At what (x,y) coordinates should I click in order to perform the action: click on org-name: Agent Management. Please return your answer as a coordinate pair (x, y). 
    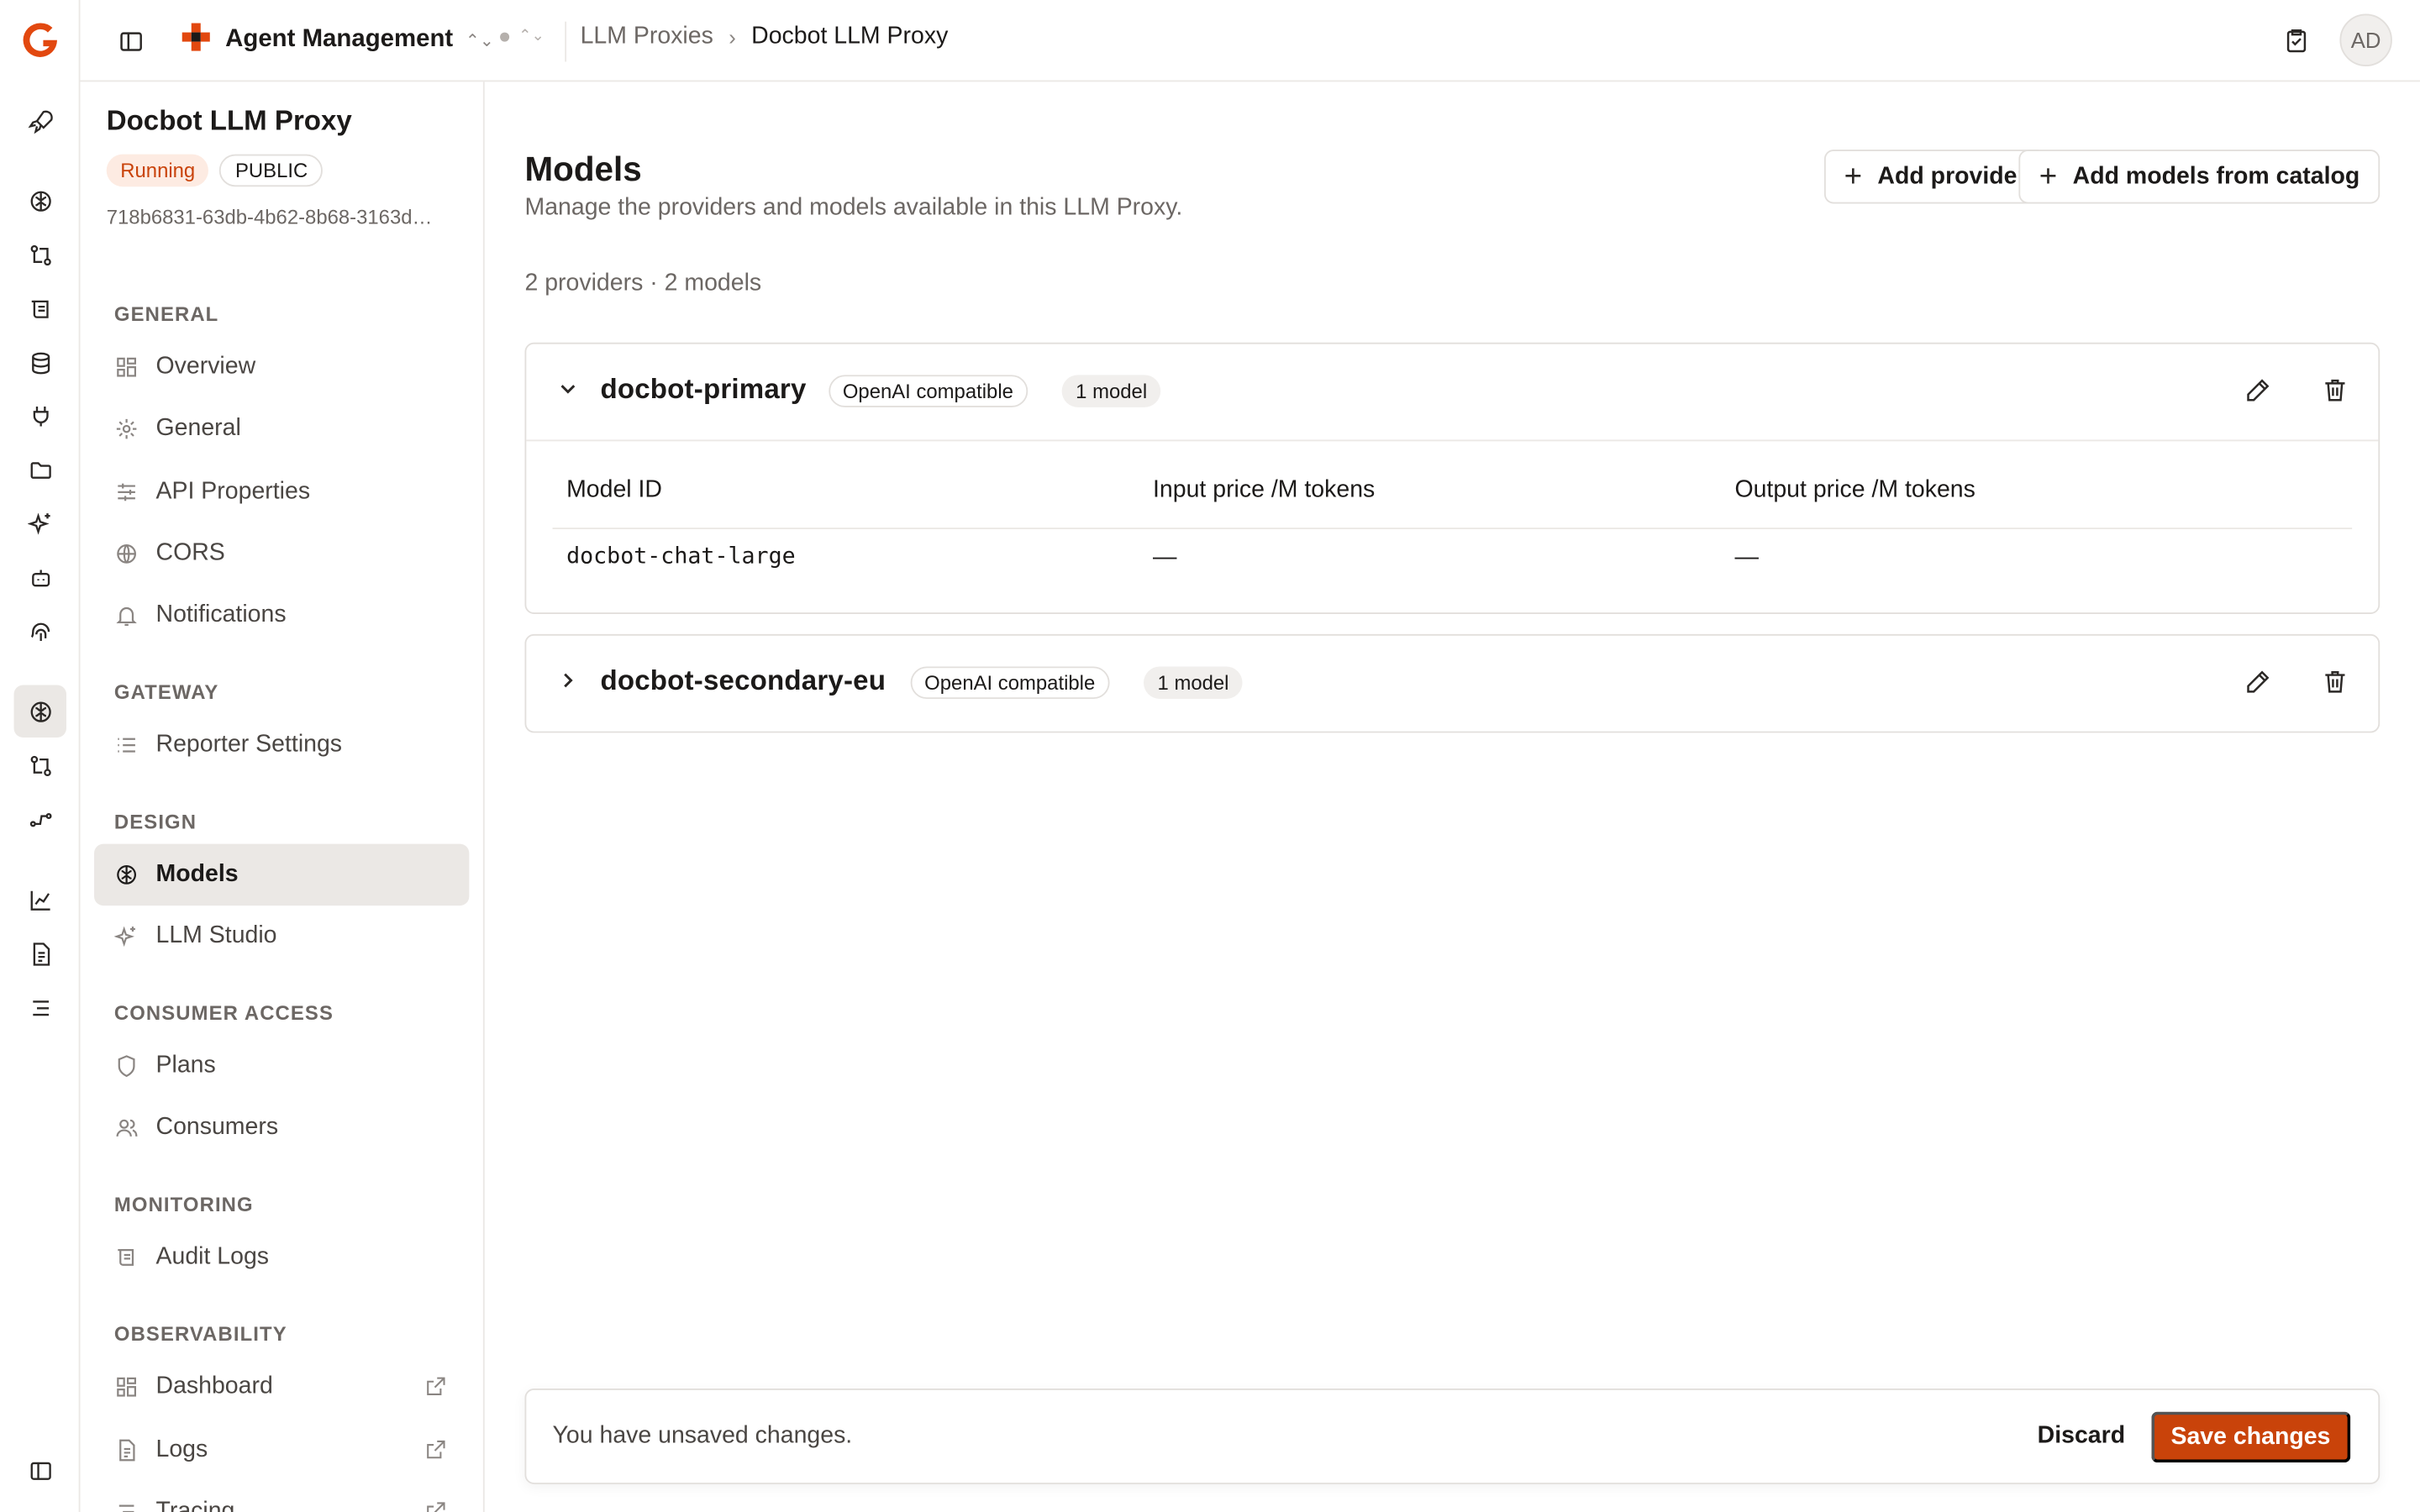
    Looking at the image, I should click on (339, 39).